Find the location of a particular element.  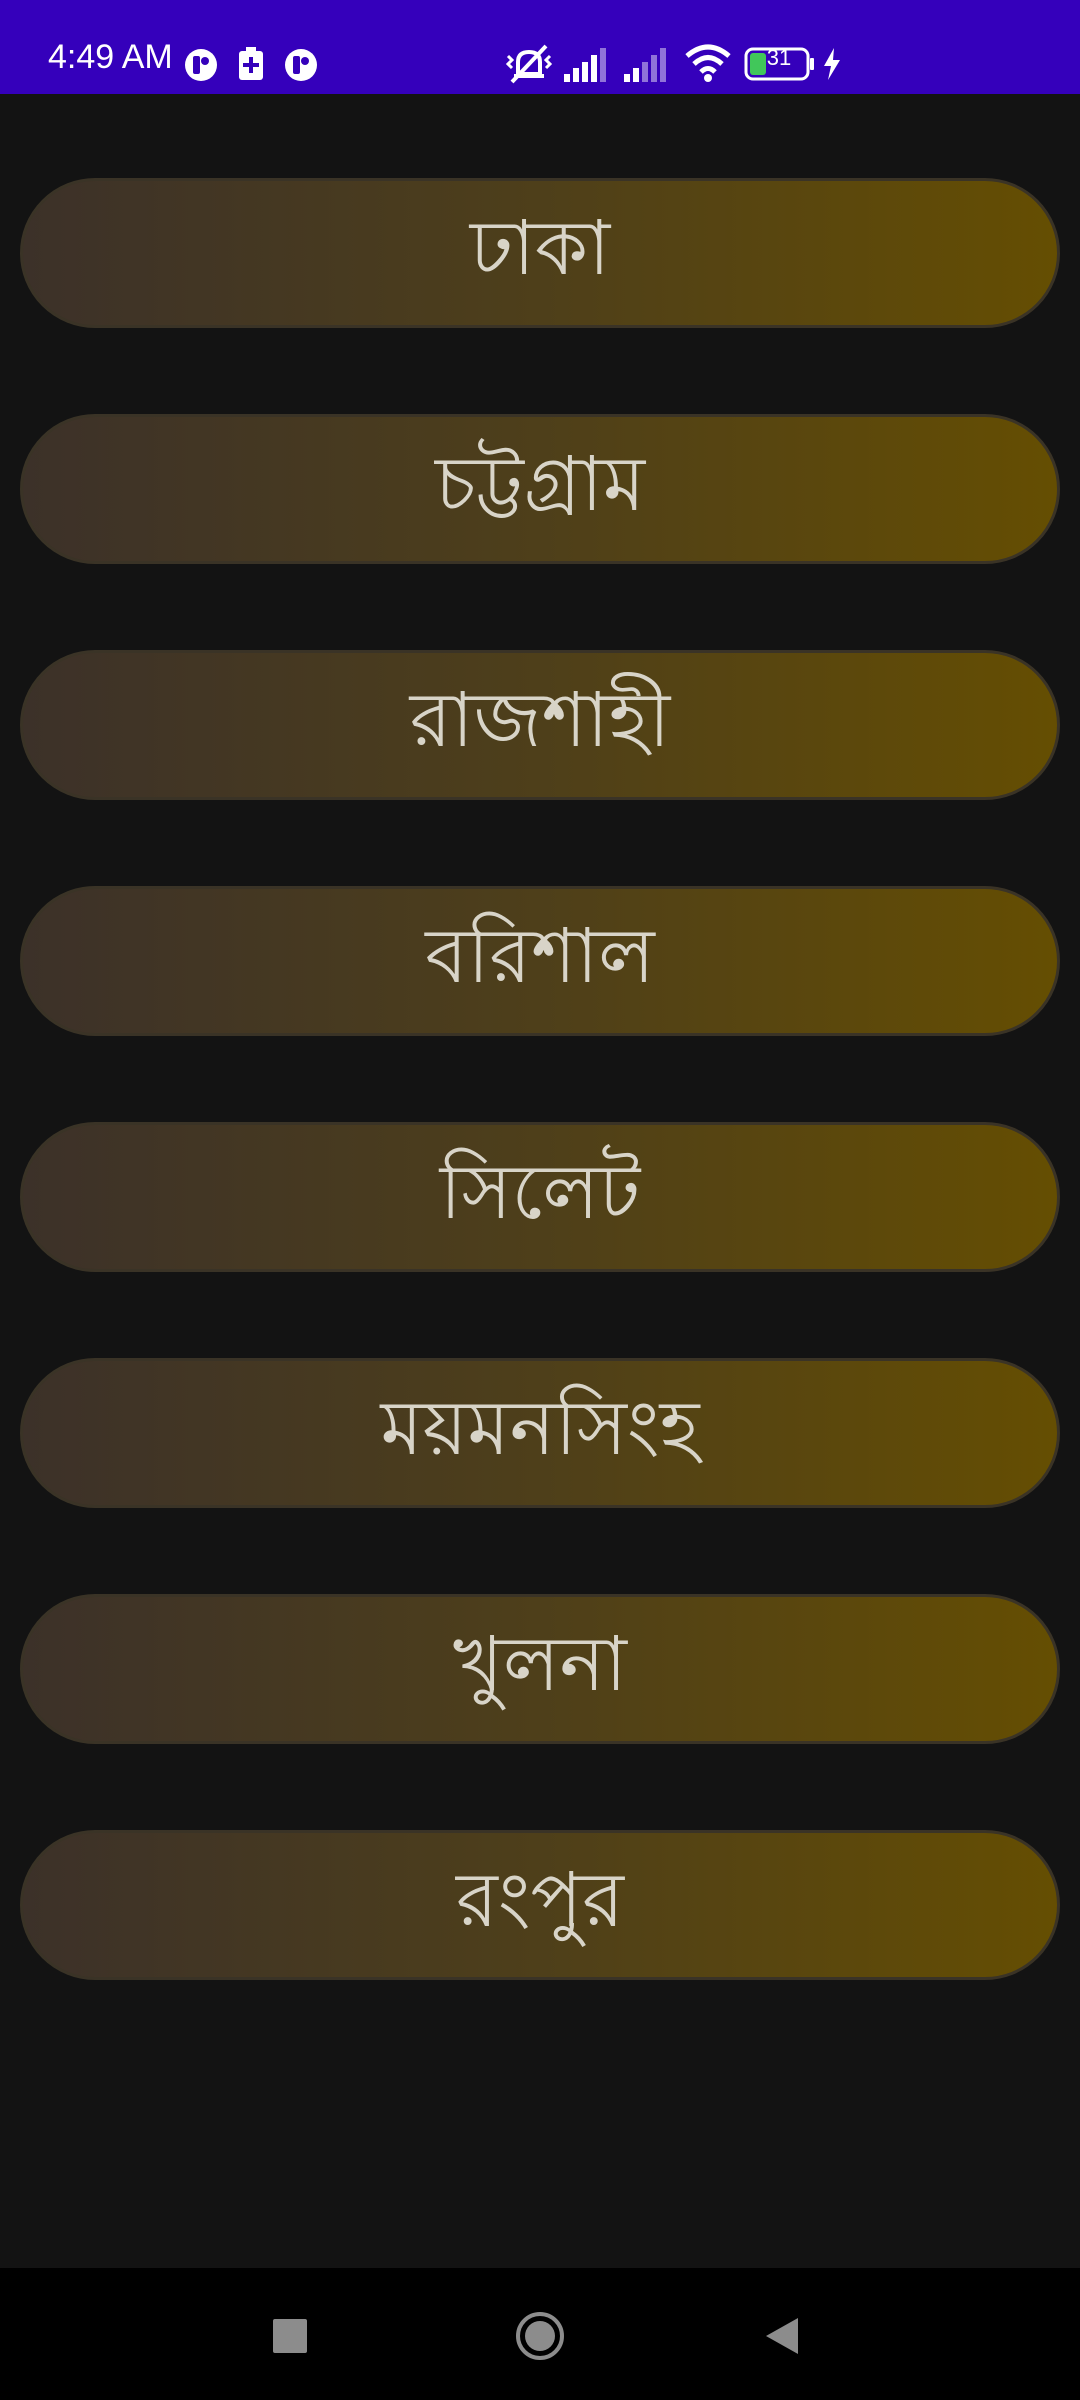

navigation-bar is located at coordinates (540, 2334).